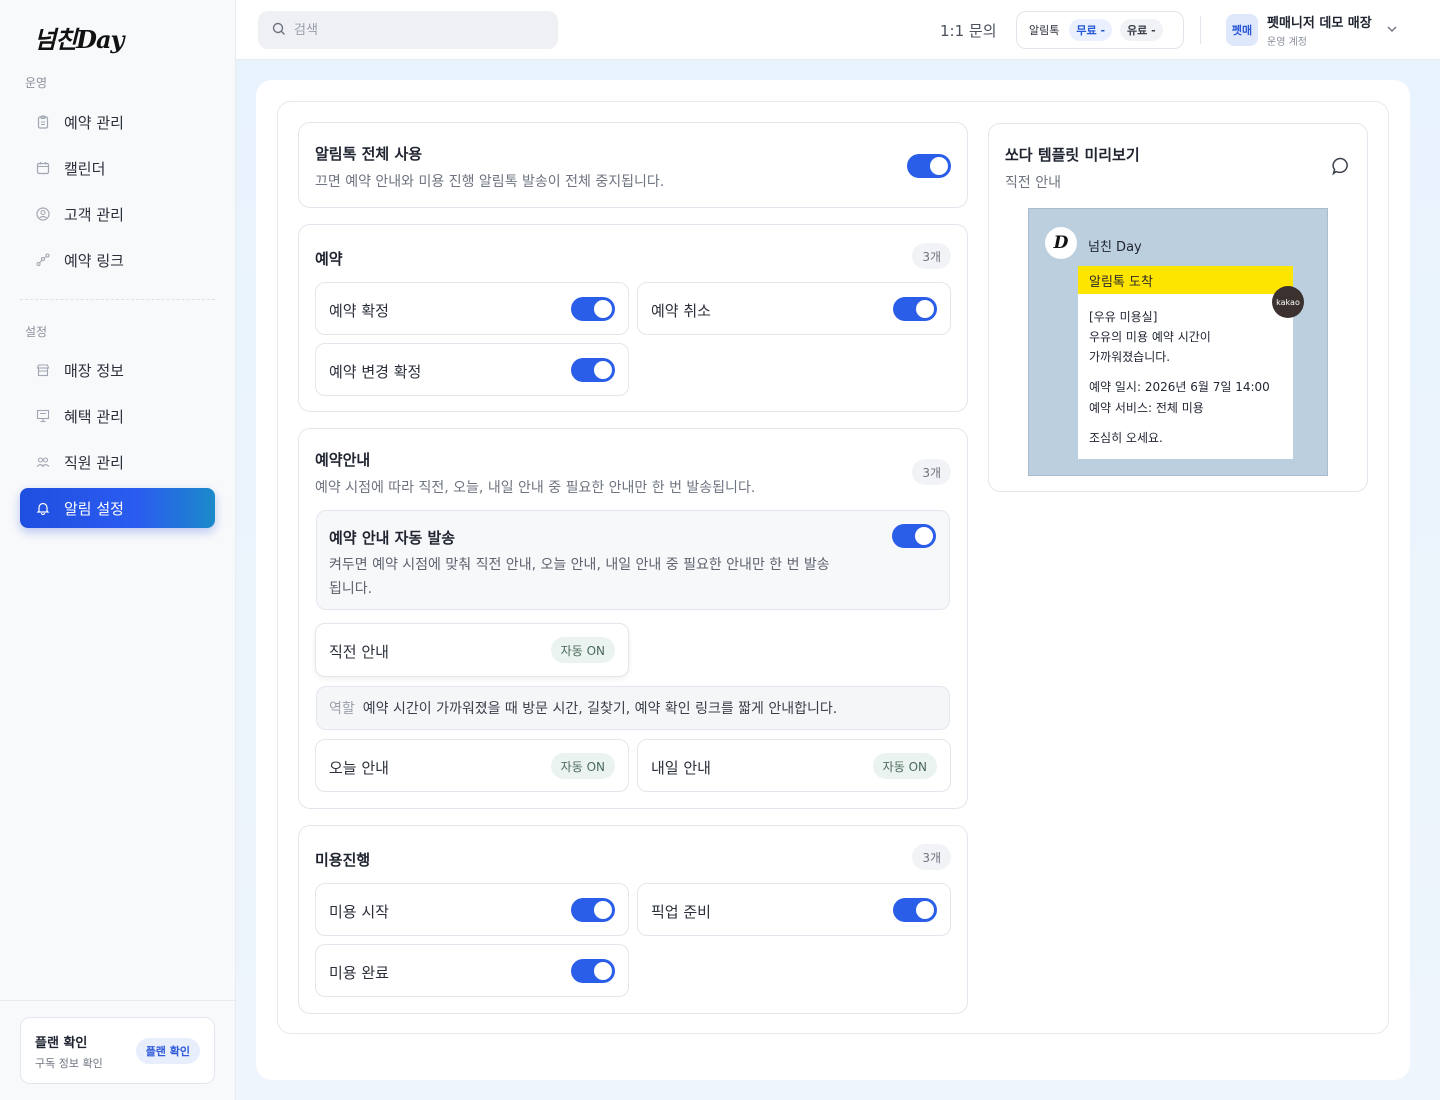 The width and height of the screenshot is (1440, 1100). What do you see at coordinates (94, 508) in the screenshot?
I see `sidebar-item-label: 알림 설정` at bounding box center [94, 508].